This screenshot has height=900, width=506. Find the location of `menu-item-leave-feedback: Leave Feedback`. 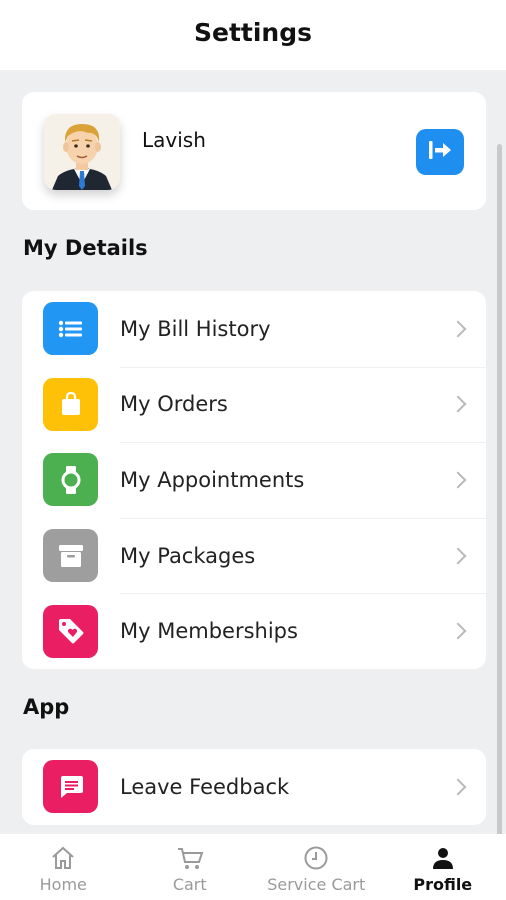

menu-item-leave-feedback: Leave Feedback is located at coordinates (254, 787).